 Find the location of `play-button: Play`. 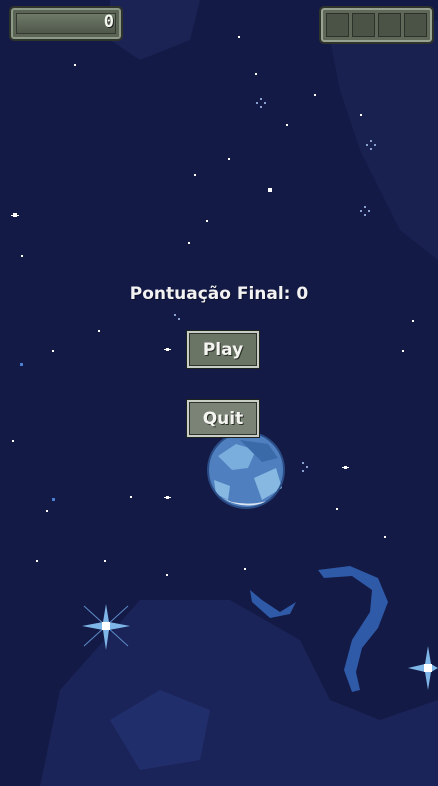

play-button: Play is located at coordinates (223, 349).